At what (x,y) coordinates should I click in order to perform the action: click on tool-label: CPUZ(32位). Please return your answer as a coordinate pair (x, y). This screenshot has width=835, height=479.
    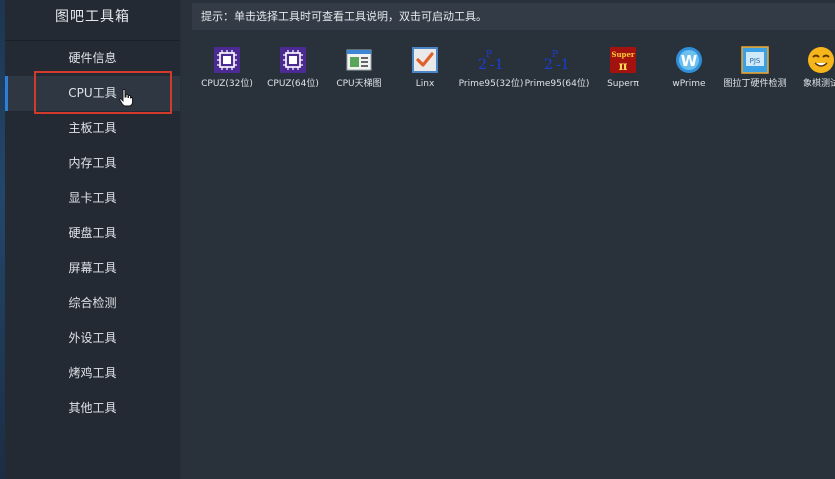
    Looking at the image, I should click on (227, 84).